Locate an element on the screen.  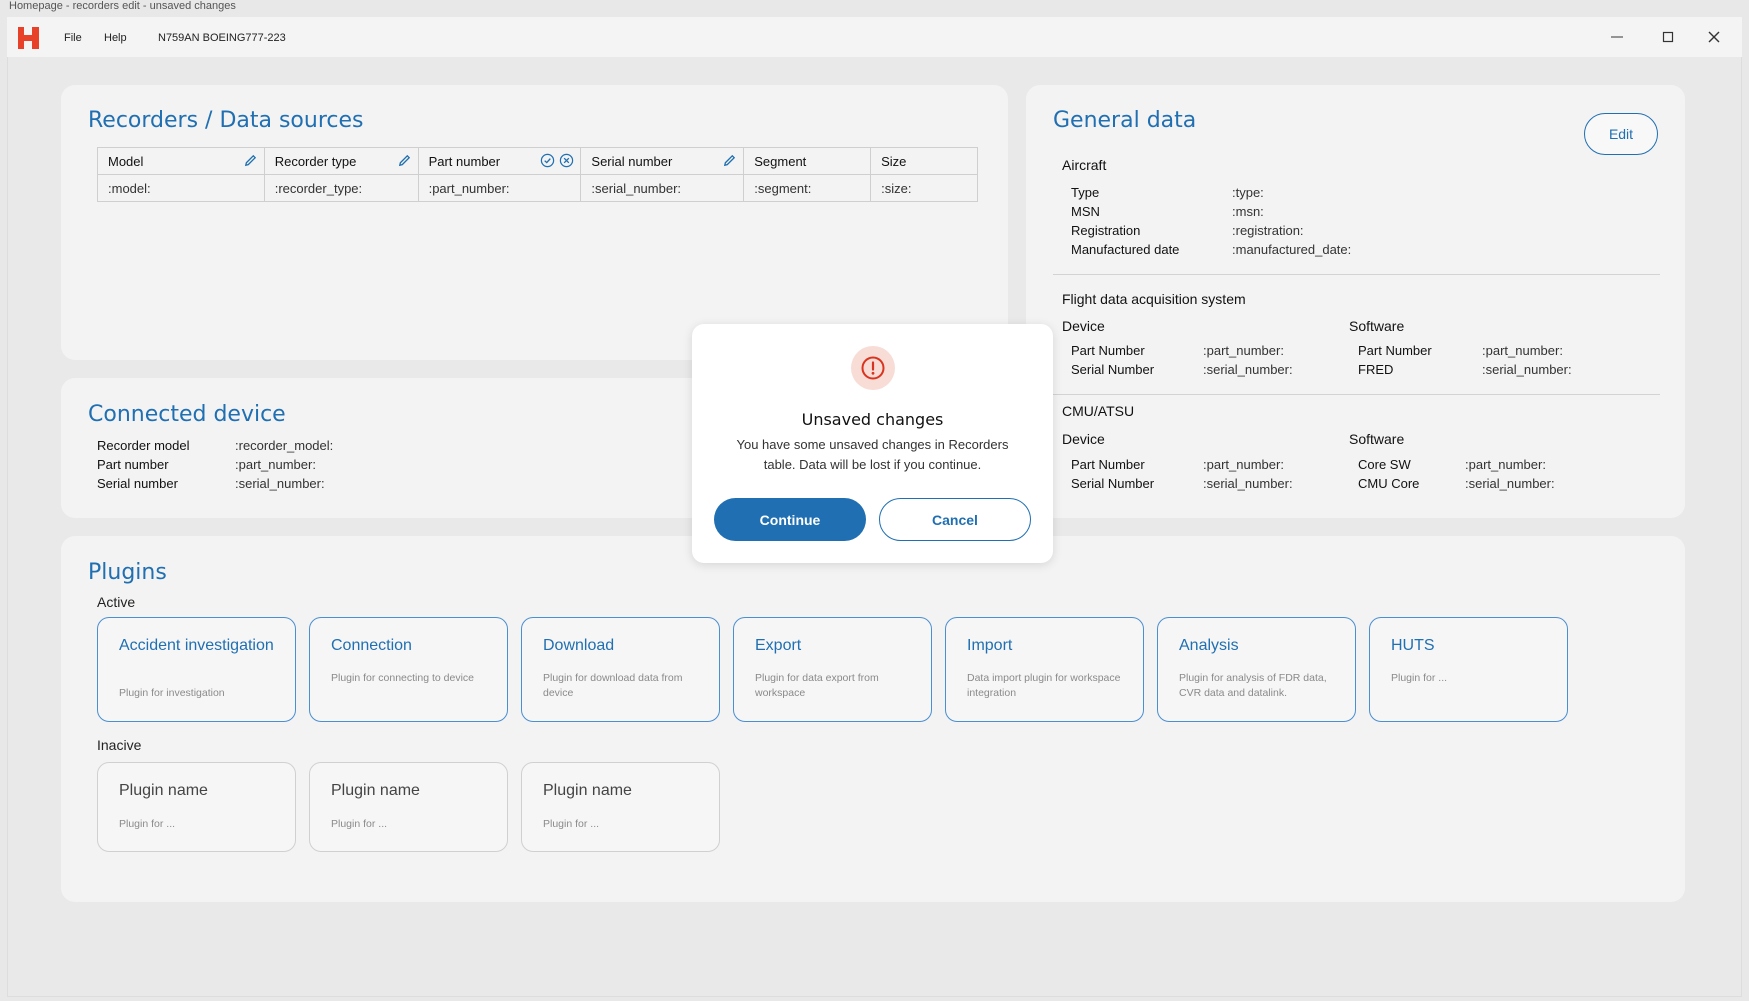
field-label: FRED is located at coordinates (1376, 369).